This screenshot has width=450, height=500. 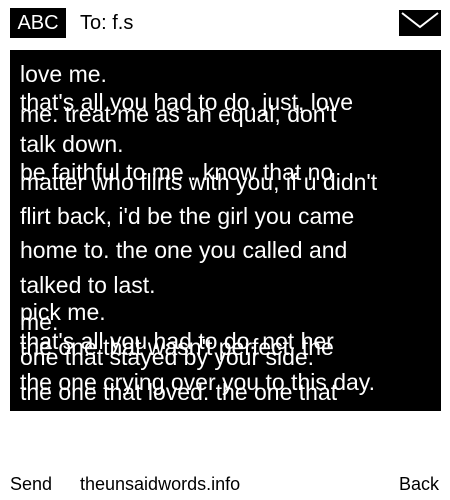 What do you see at coordinates (167, 357) in the screenshot?
I see `message-line: one that stayed by your side.` at bounding box center [167, 357].